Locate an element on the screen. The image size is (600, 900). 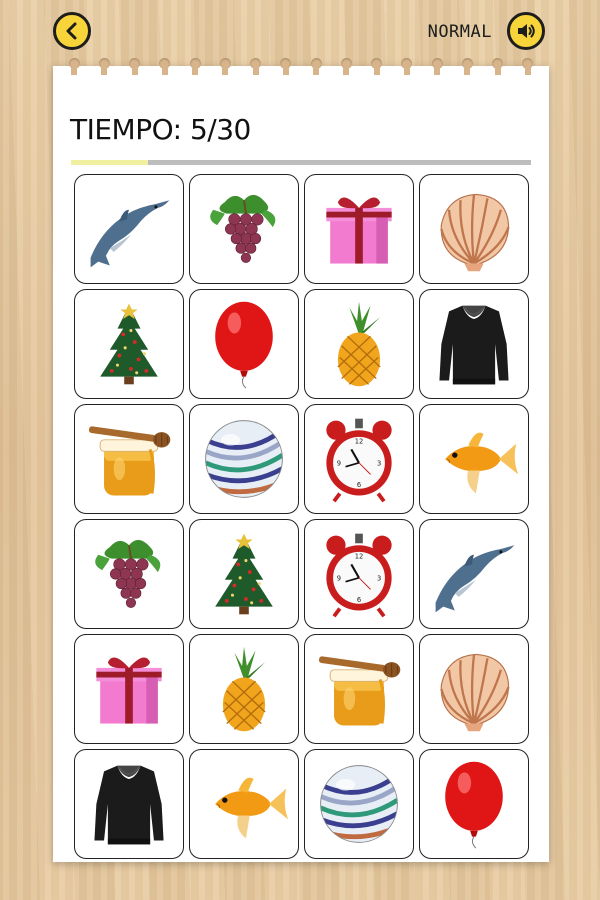
chevron-left-icon is located at coordinates (71, 31).